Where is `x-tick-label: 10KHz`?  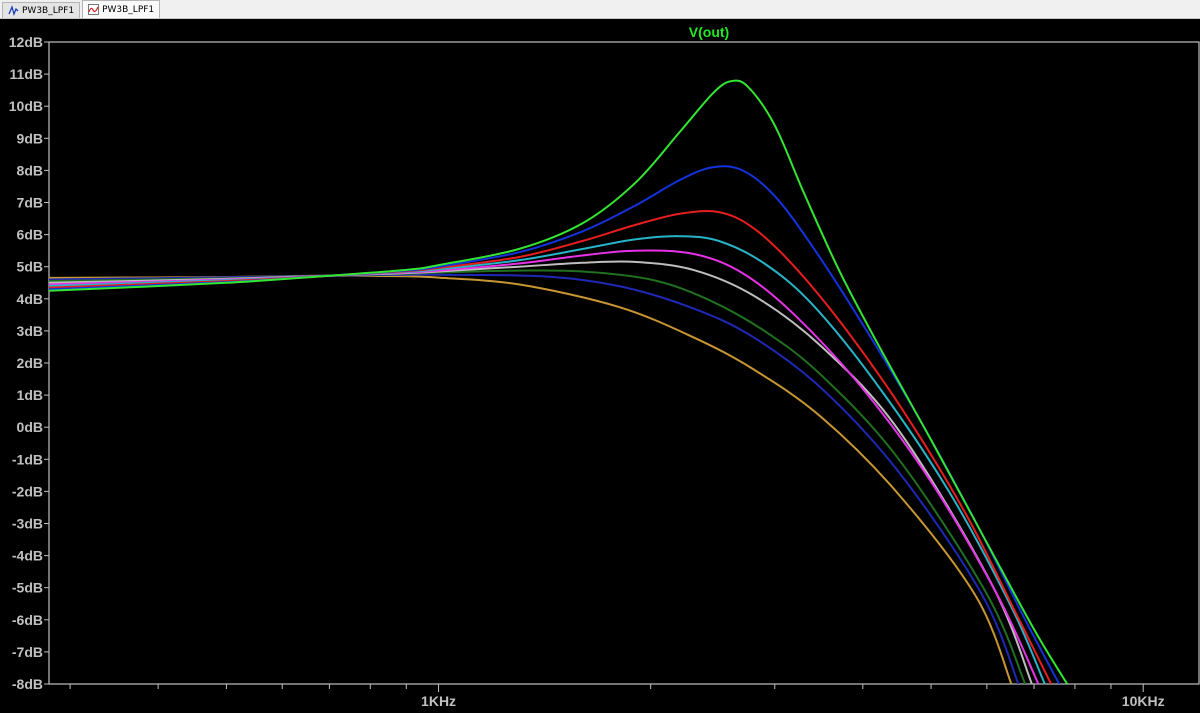
x-tick-label: 10KHz is located at coordinates (1143, 701).